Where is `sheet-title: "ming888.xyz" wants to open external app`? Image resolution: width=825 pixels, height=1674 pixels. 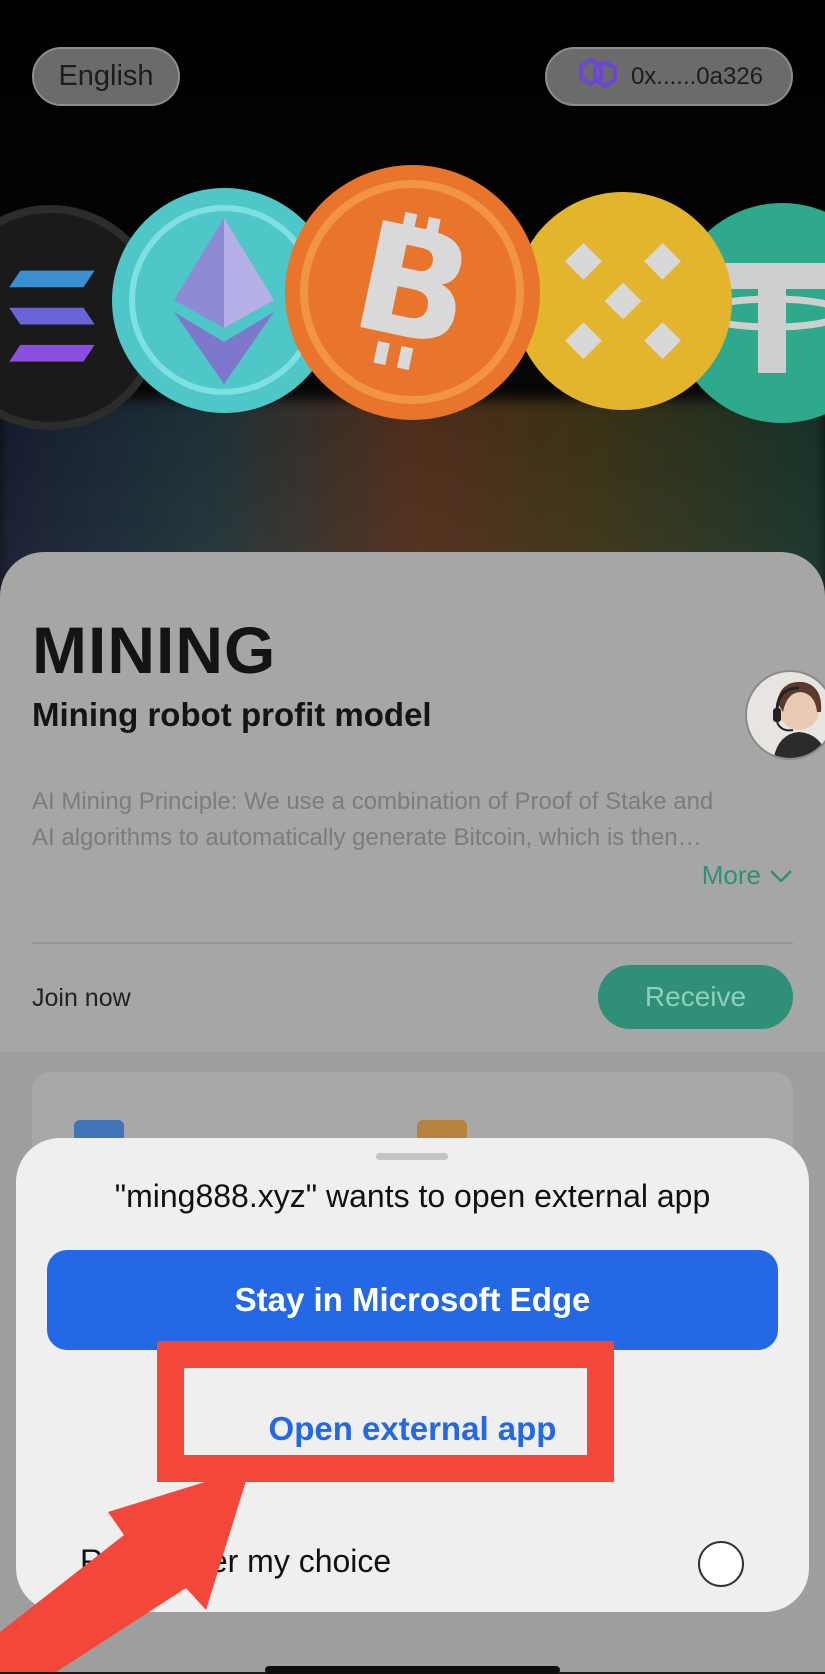
sheet-title: "ming888.xyz" wants to open external app is located at coordinates (412, 1196).